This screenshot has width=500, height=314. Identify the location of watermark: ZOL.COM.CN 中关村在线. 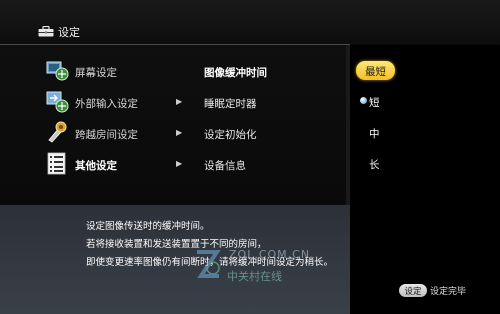
(267, 268).